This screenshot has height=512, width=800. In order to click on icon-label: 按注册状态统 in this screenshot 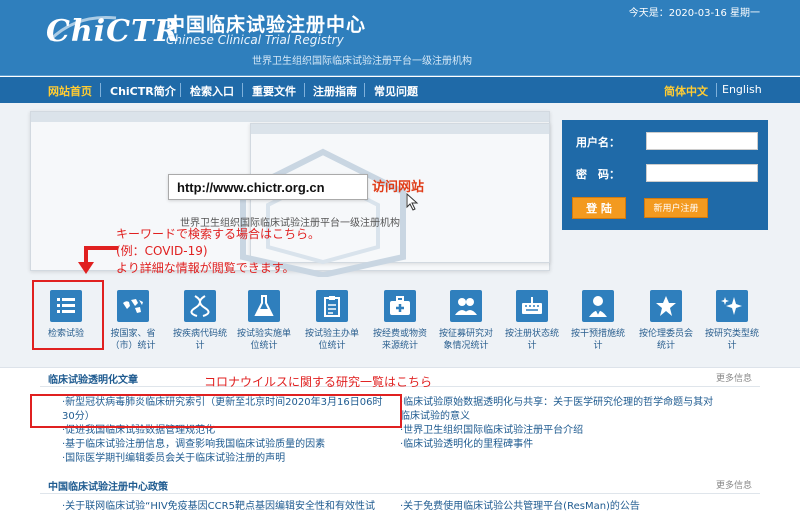, I will do `click(531, 334)`.